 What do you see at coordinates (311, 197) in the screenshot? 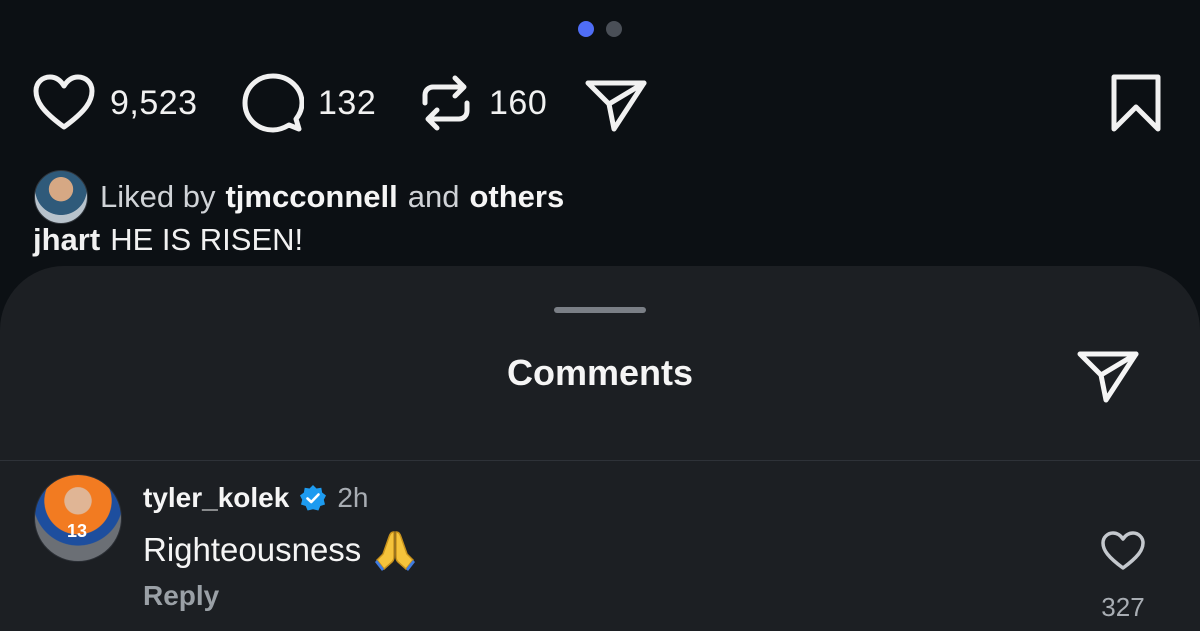
I see `liked-by-user: tjmcconnell` at bounding box center [311, 197].